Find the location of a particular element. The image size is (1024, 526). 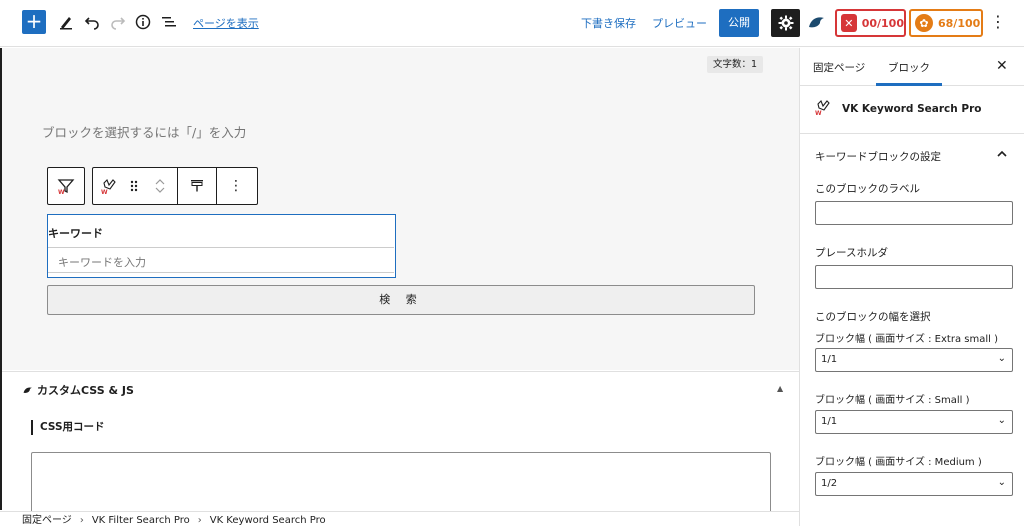

gear-icon is located at coordinates (785, 23).